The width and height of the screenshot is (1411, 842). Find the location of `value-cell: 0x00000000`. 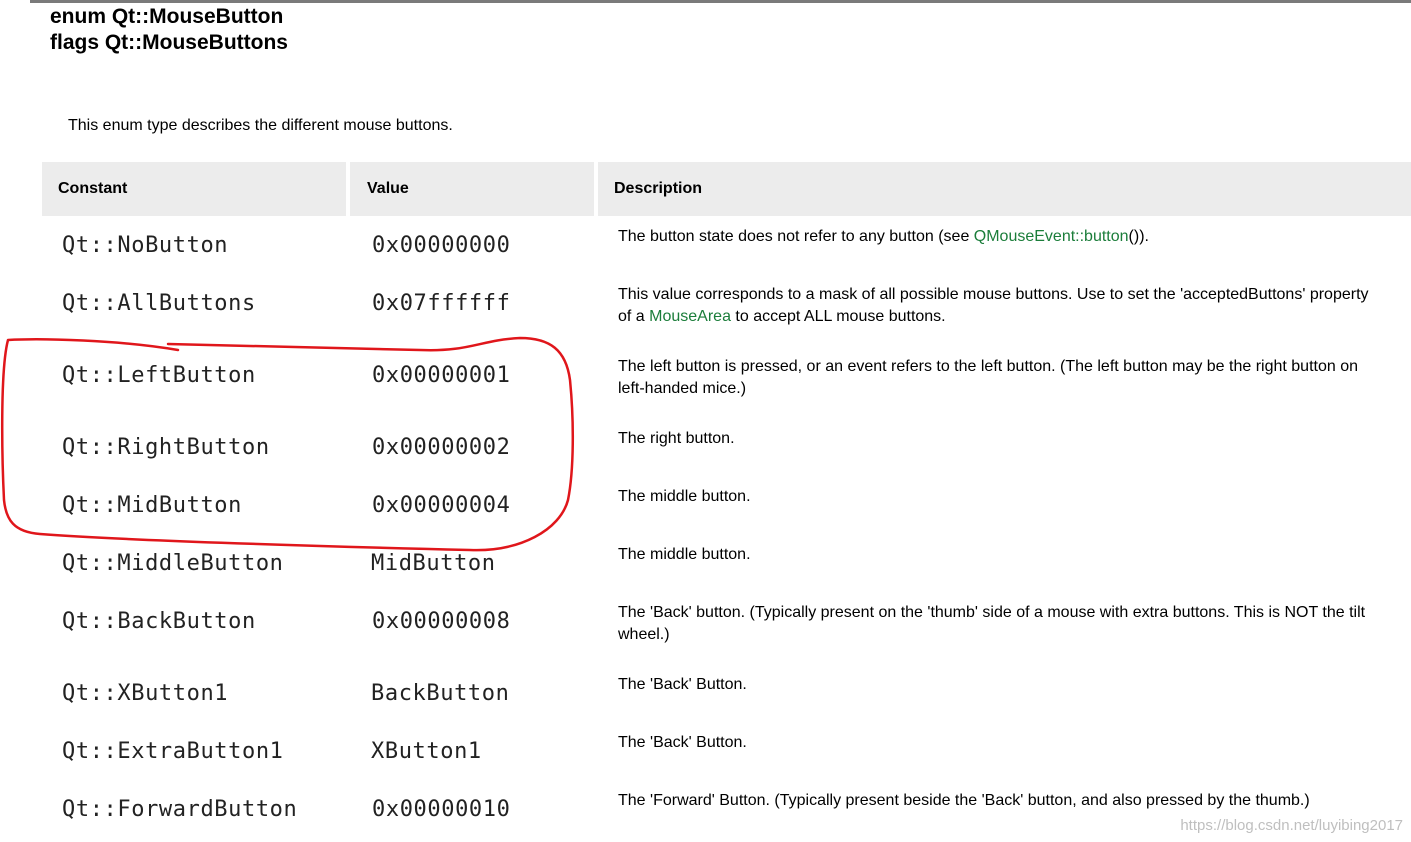

value-cell: 0x00000000 is located at coordinates (441, 245).